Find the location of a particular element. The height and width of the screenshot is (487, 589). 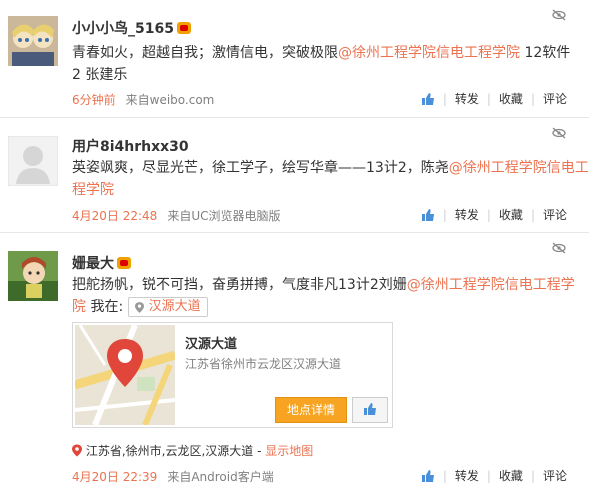

post-body: 英姿飒爽，尽显光芒，徐工学子，绘写华章——13计2，陈尧 is located at coordinates (260, 168).